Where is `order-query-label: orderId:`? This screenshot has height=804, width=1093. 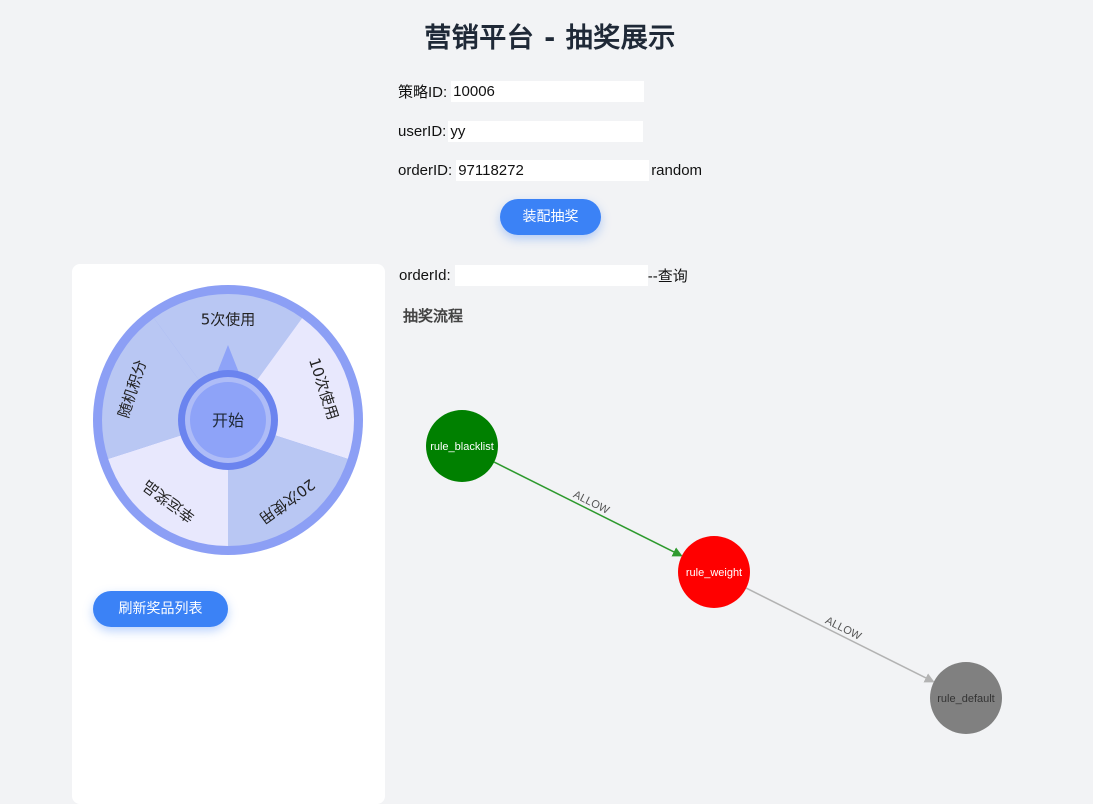
order-query-label: orderId: is located at coordinates (425, 275).